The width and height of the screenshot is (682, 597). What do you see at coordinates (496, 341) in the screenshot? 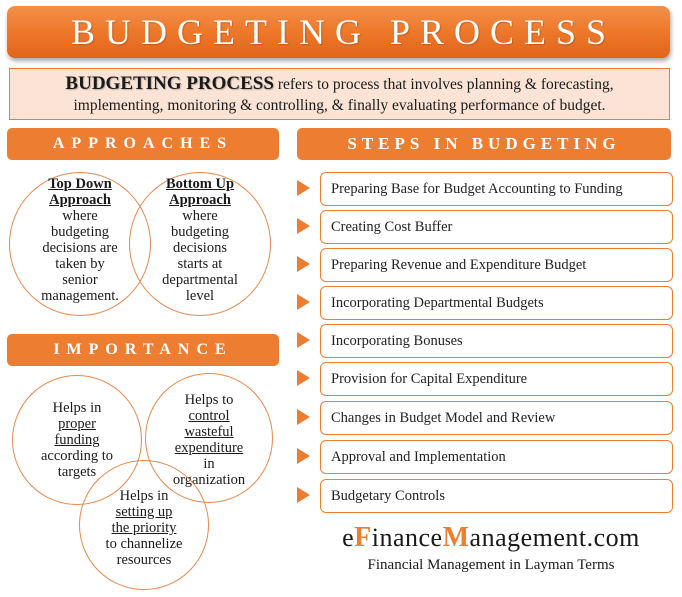
I see `step-label: Incorporating Bonuses` at bounding box center [496, 341].